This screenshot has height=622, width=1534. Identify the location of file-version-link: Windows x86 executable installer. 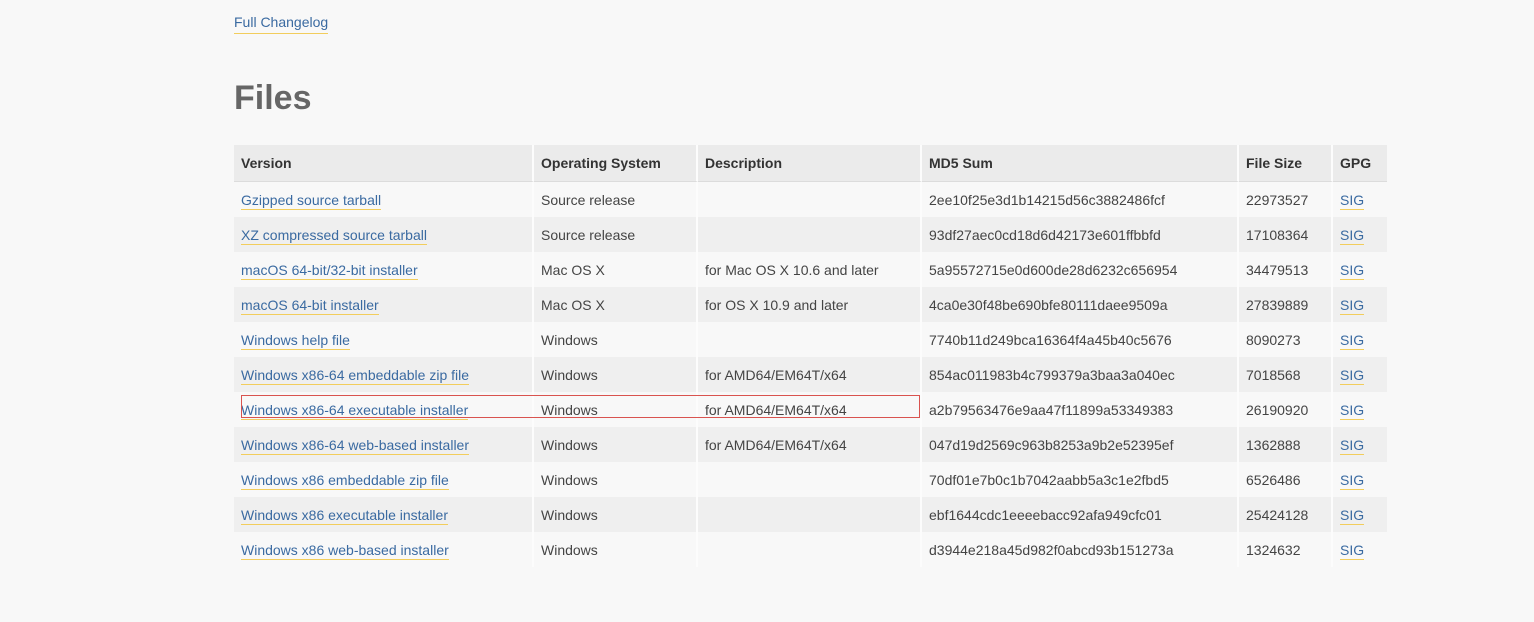
(344, 515).